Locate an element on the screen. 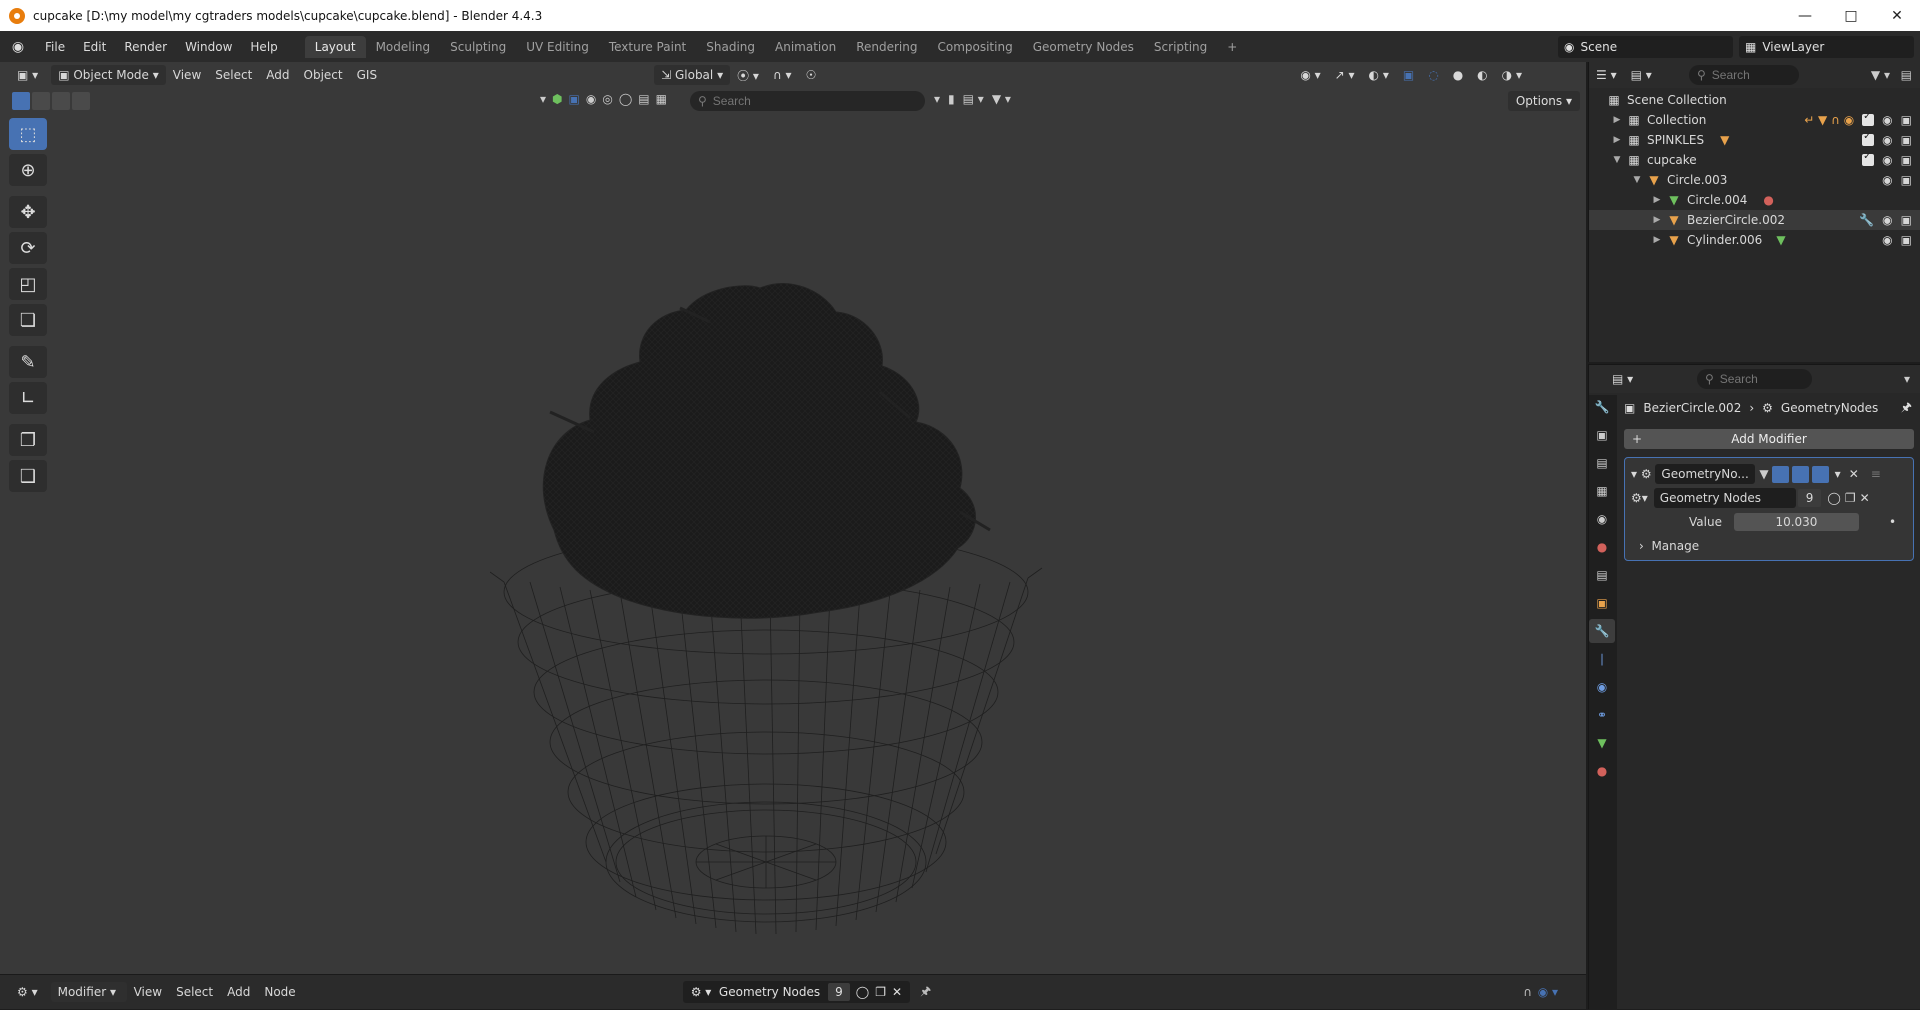 The image size is (1920, 1010). node-menu-select: Select is located at coordinates (194, 992).